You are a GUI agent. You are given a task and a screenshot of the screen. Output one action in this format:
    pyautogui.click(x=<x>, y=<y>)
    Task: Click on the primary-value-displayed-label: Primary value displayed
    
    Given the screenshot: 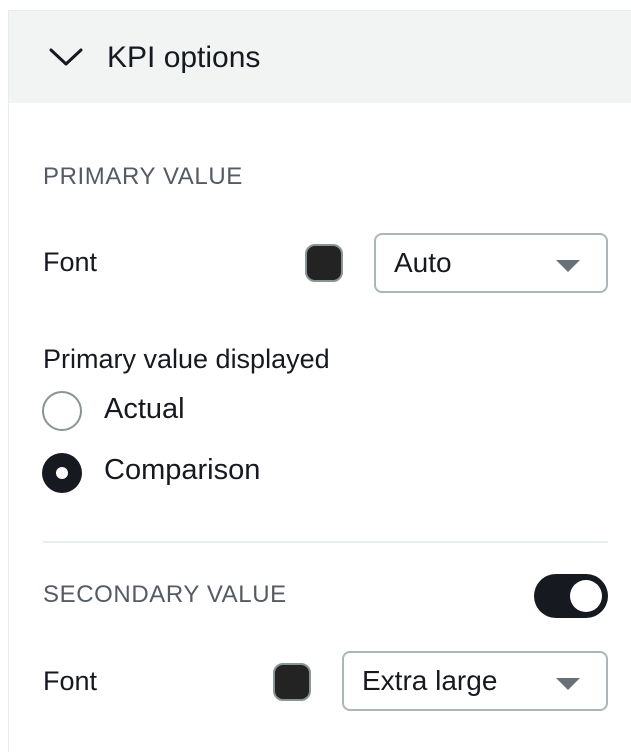 What is the action you would take?
    pyautogui.click(x=186, y=359)
    